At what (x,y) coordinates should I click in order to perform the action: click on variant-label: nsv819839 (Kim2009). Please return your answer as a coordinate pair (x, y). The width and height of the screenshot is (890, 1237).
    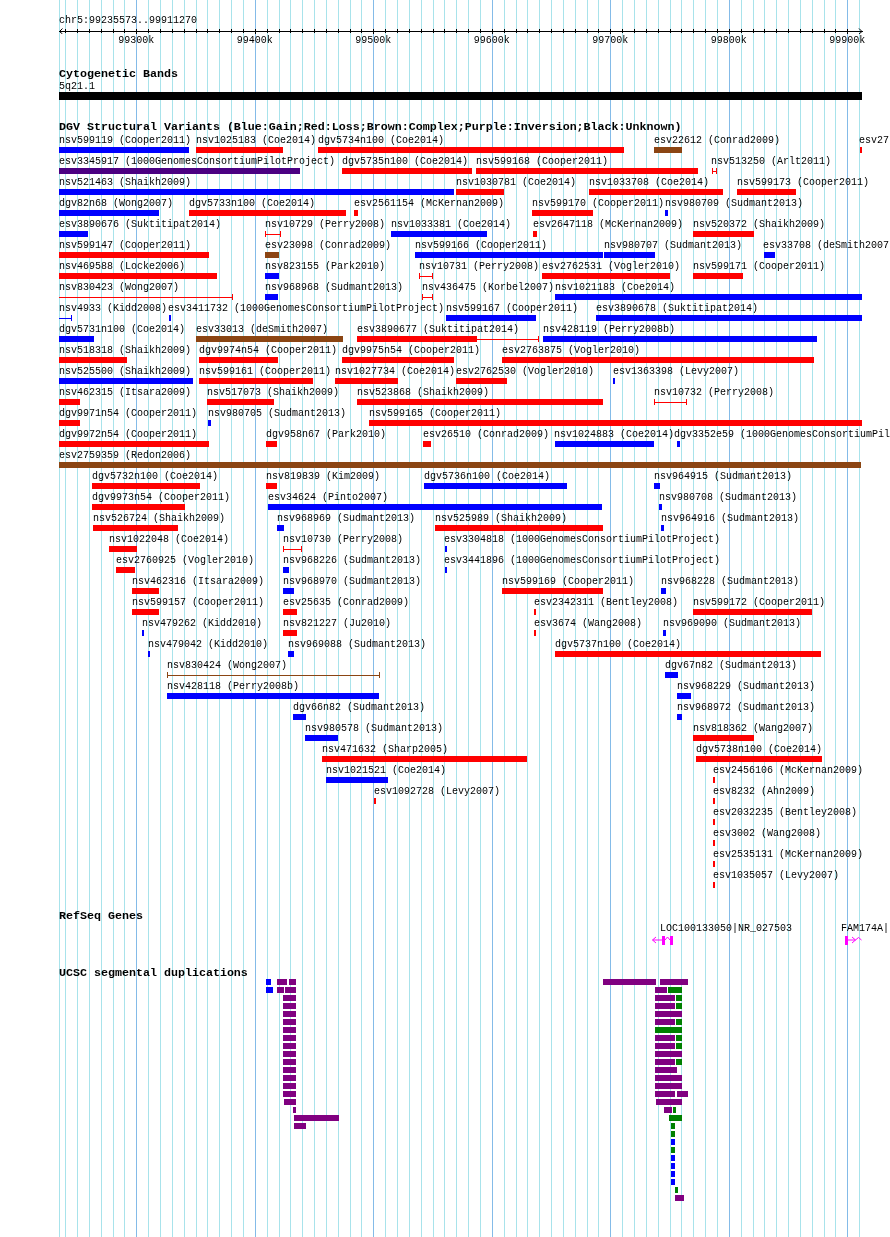
    Looking at the image, I should click on (323, 476).